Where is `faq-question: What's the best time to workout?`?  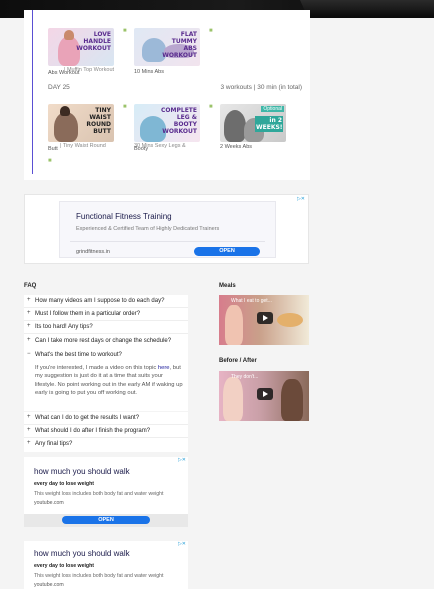
faq-question: What's the best time to workout? is located at coordinates (78, 355).